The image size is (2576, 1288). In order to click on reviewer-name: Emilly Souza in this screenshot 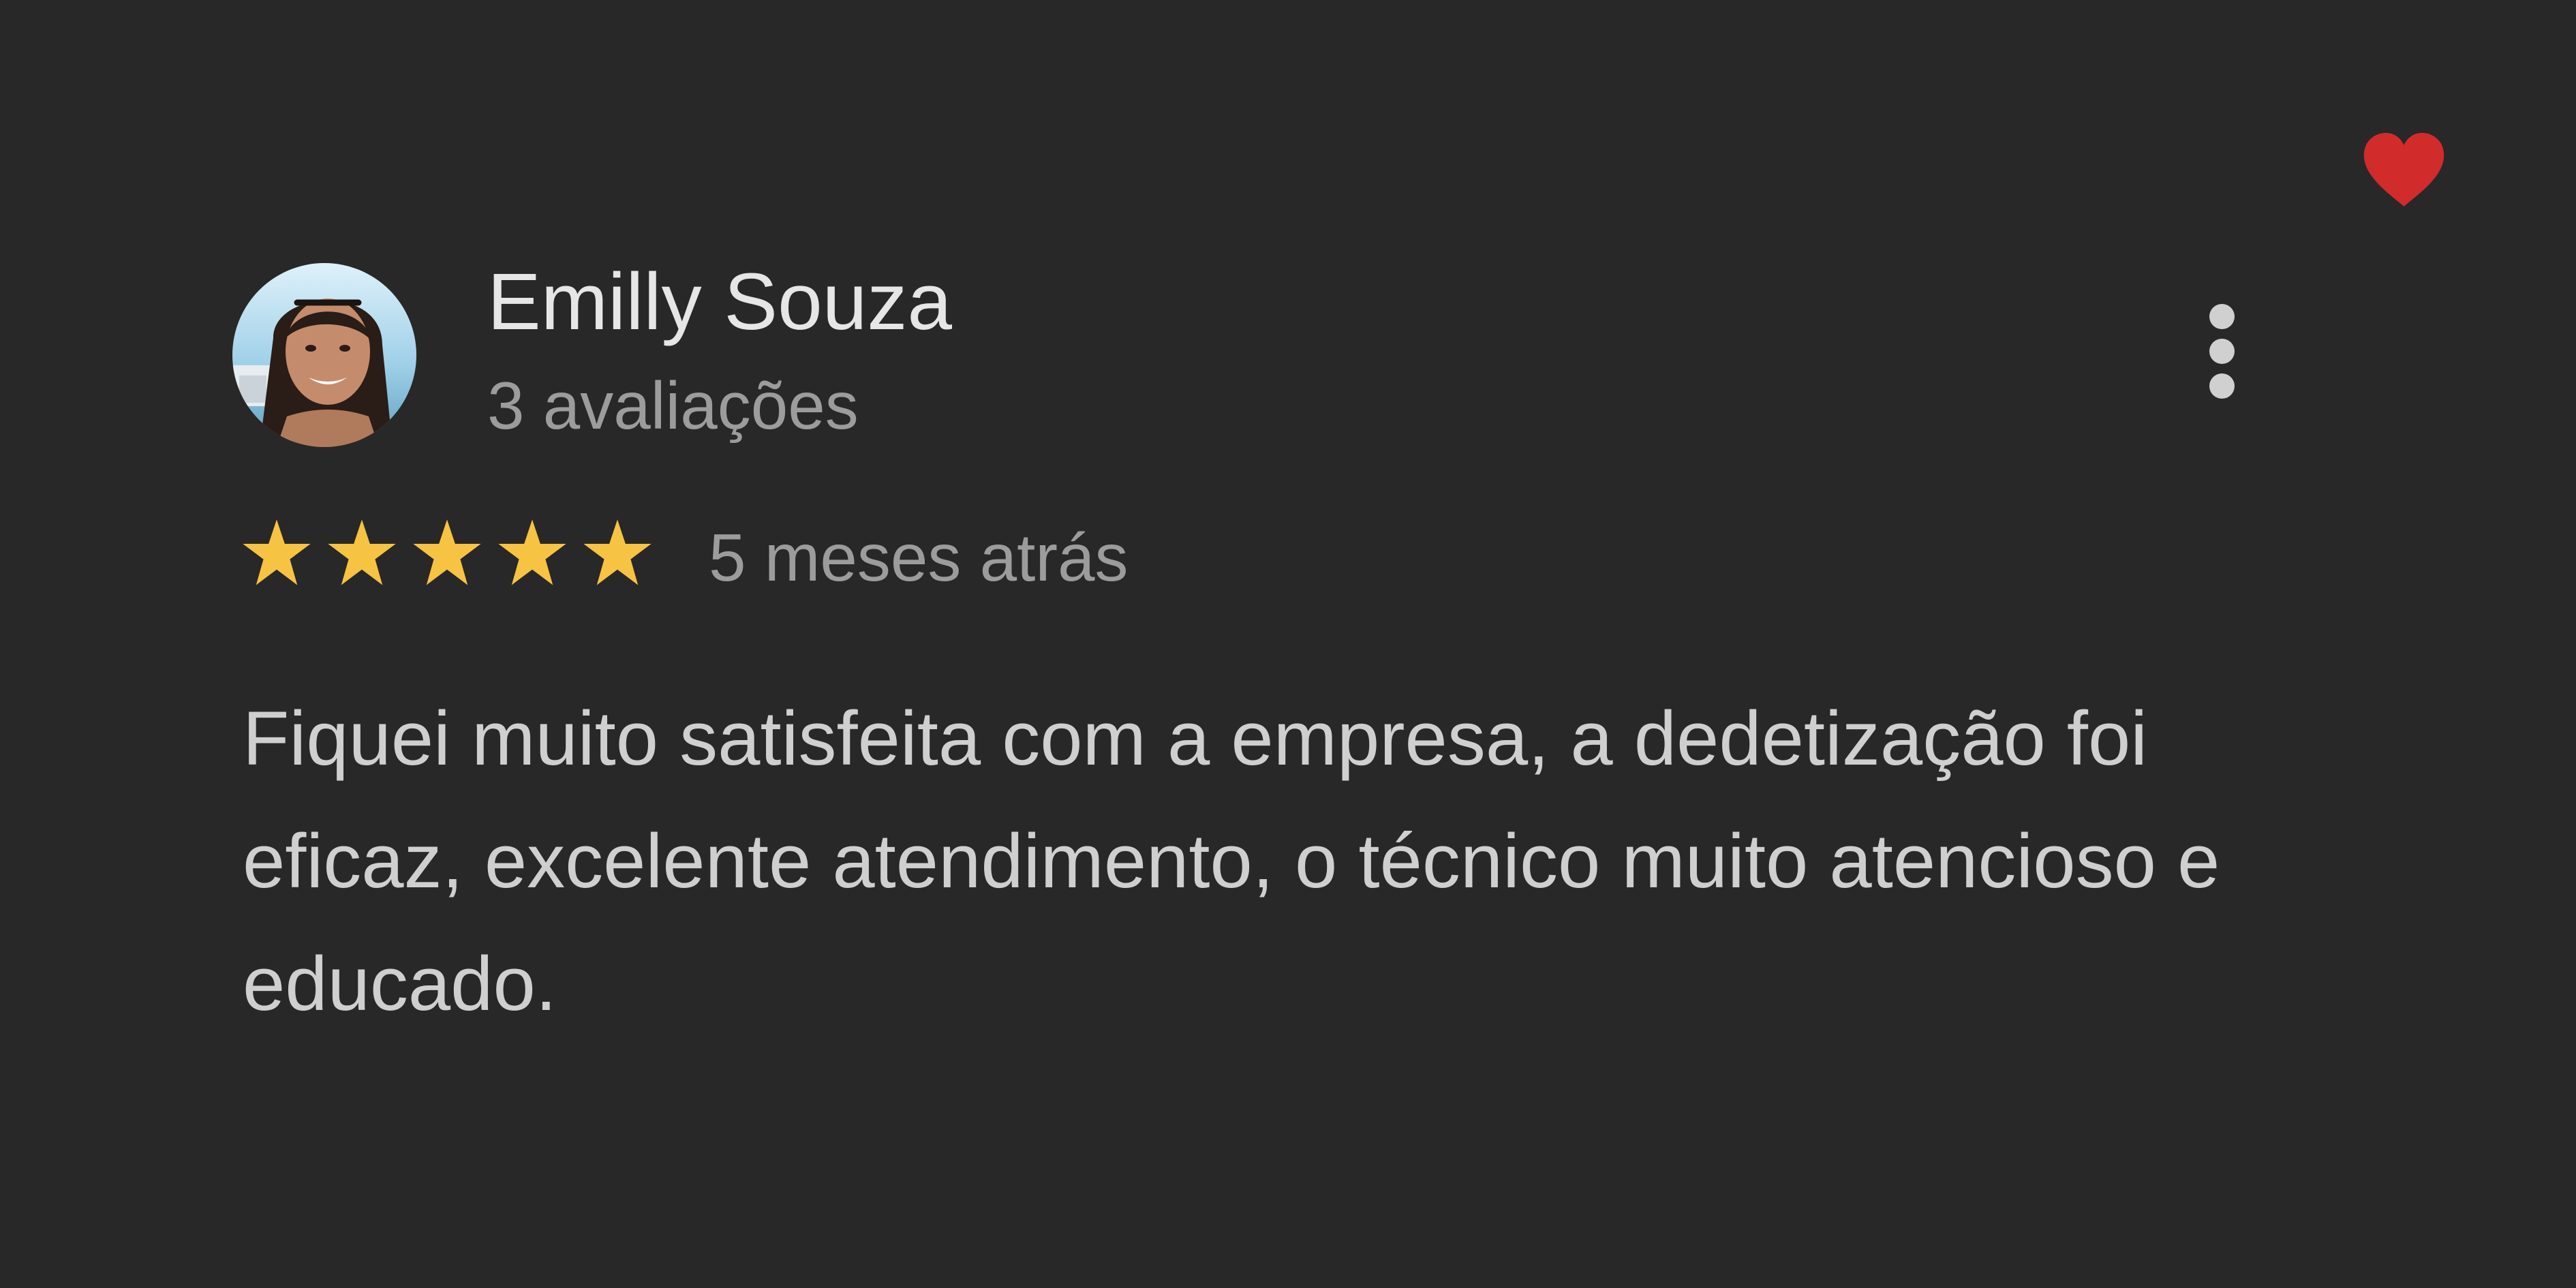, I will do `click(720, 302)`.